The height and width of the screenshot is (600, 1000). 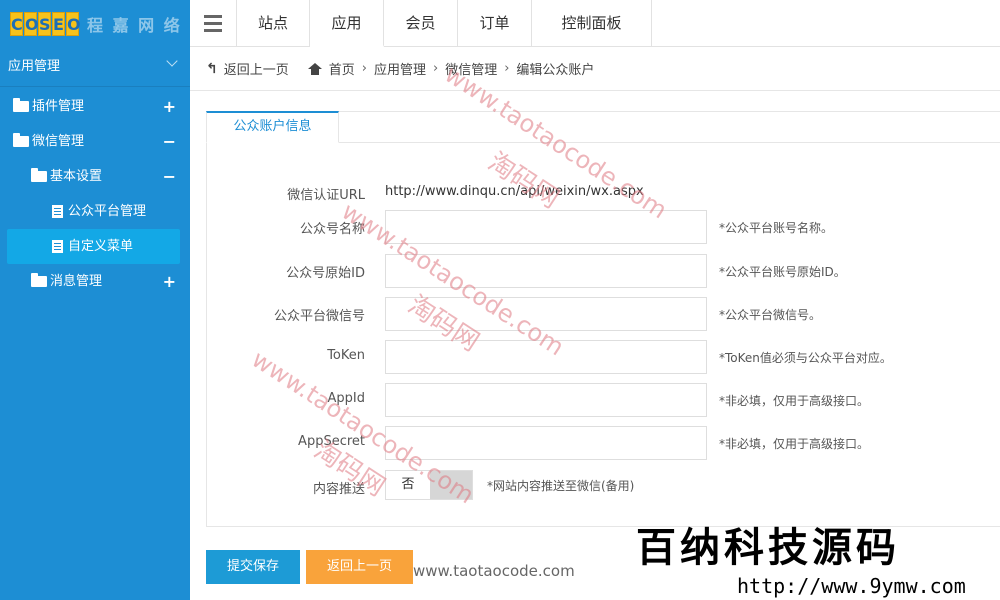 I want to click on top-bar: COSEO 程 嘉 网 络 站点 应用 会员 订单 控制面板, so click(x=500, y=23).